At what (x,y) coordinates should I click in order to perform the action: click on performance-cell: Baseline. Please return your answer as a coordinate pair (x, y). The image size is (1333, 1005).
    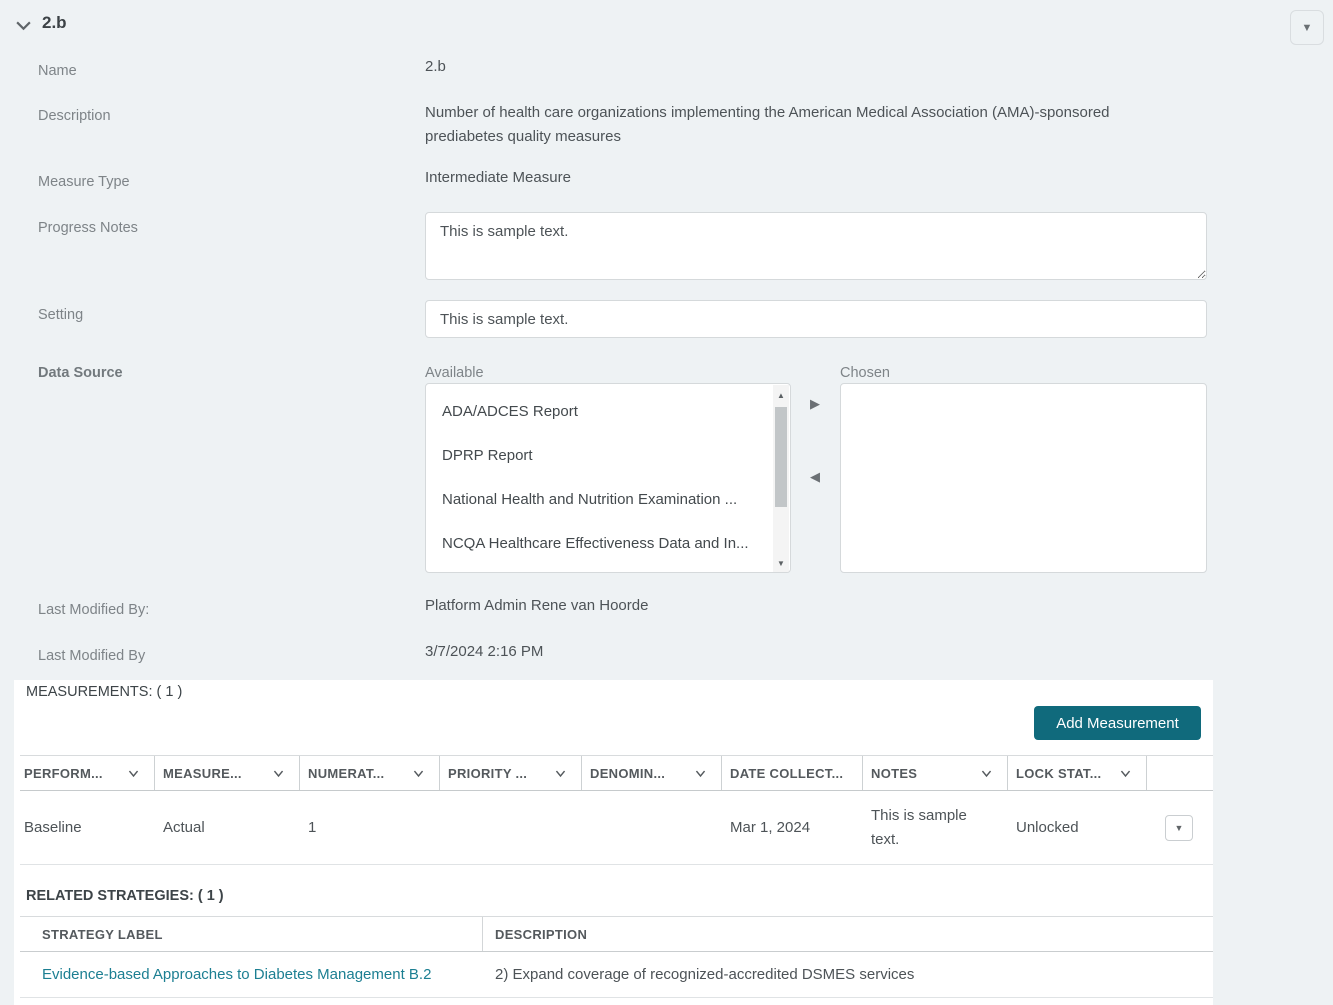
    Looking at the image, I should click on (53, 827).